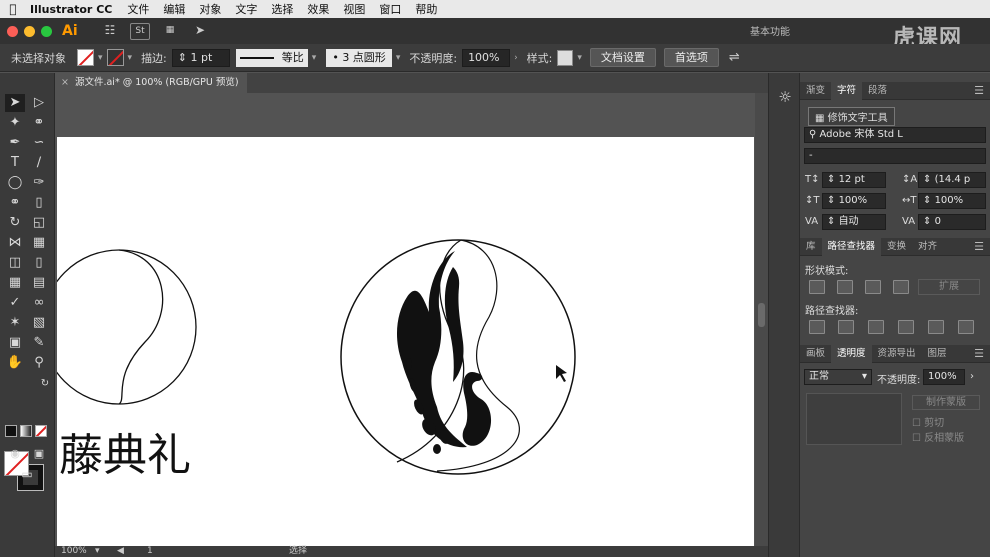 The height and width of the screenshot is (557, 990). I want to click on intersect-button, so click(873, 287).